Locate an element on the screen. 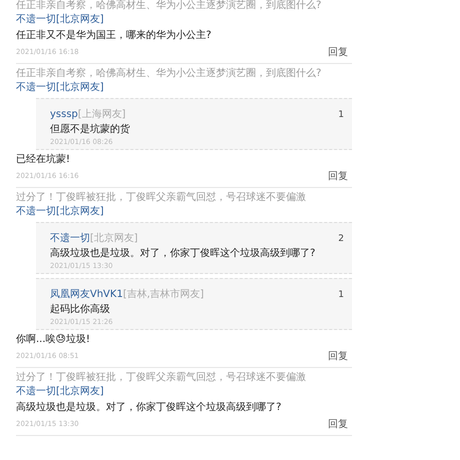 This screenshot has width=460, height=460. comment-text: 任正非又不是华为国王，哪来的华为小公主? is located at coordinates (114, 35).